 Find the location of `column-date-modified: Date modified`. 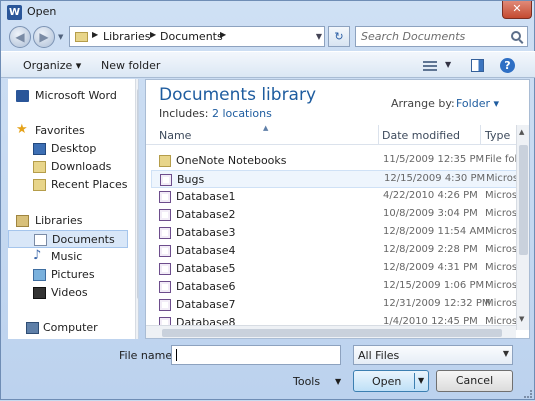

column-date-modified: Date modified is located at coordinates (421, 135).